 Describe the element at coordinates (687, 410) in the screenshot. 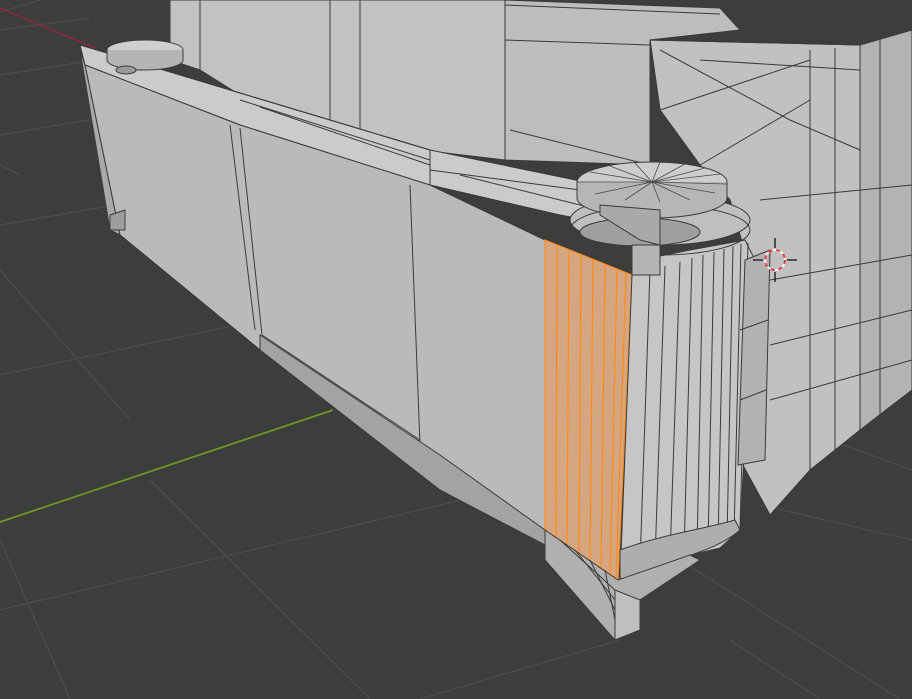

I see `mesh-hinge-cylinder` at that location.